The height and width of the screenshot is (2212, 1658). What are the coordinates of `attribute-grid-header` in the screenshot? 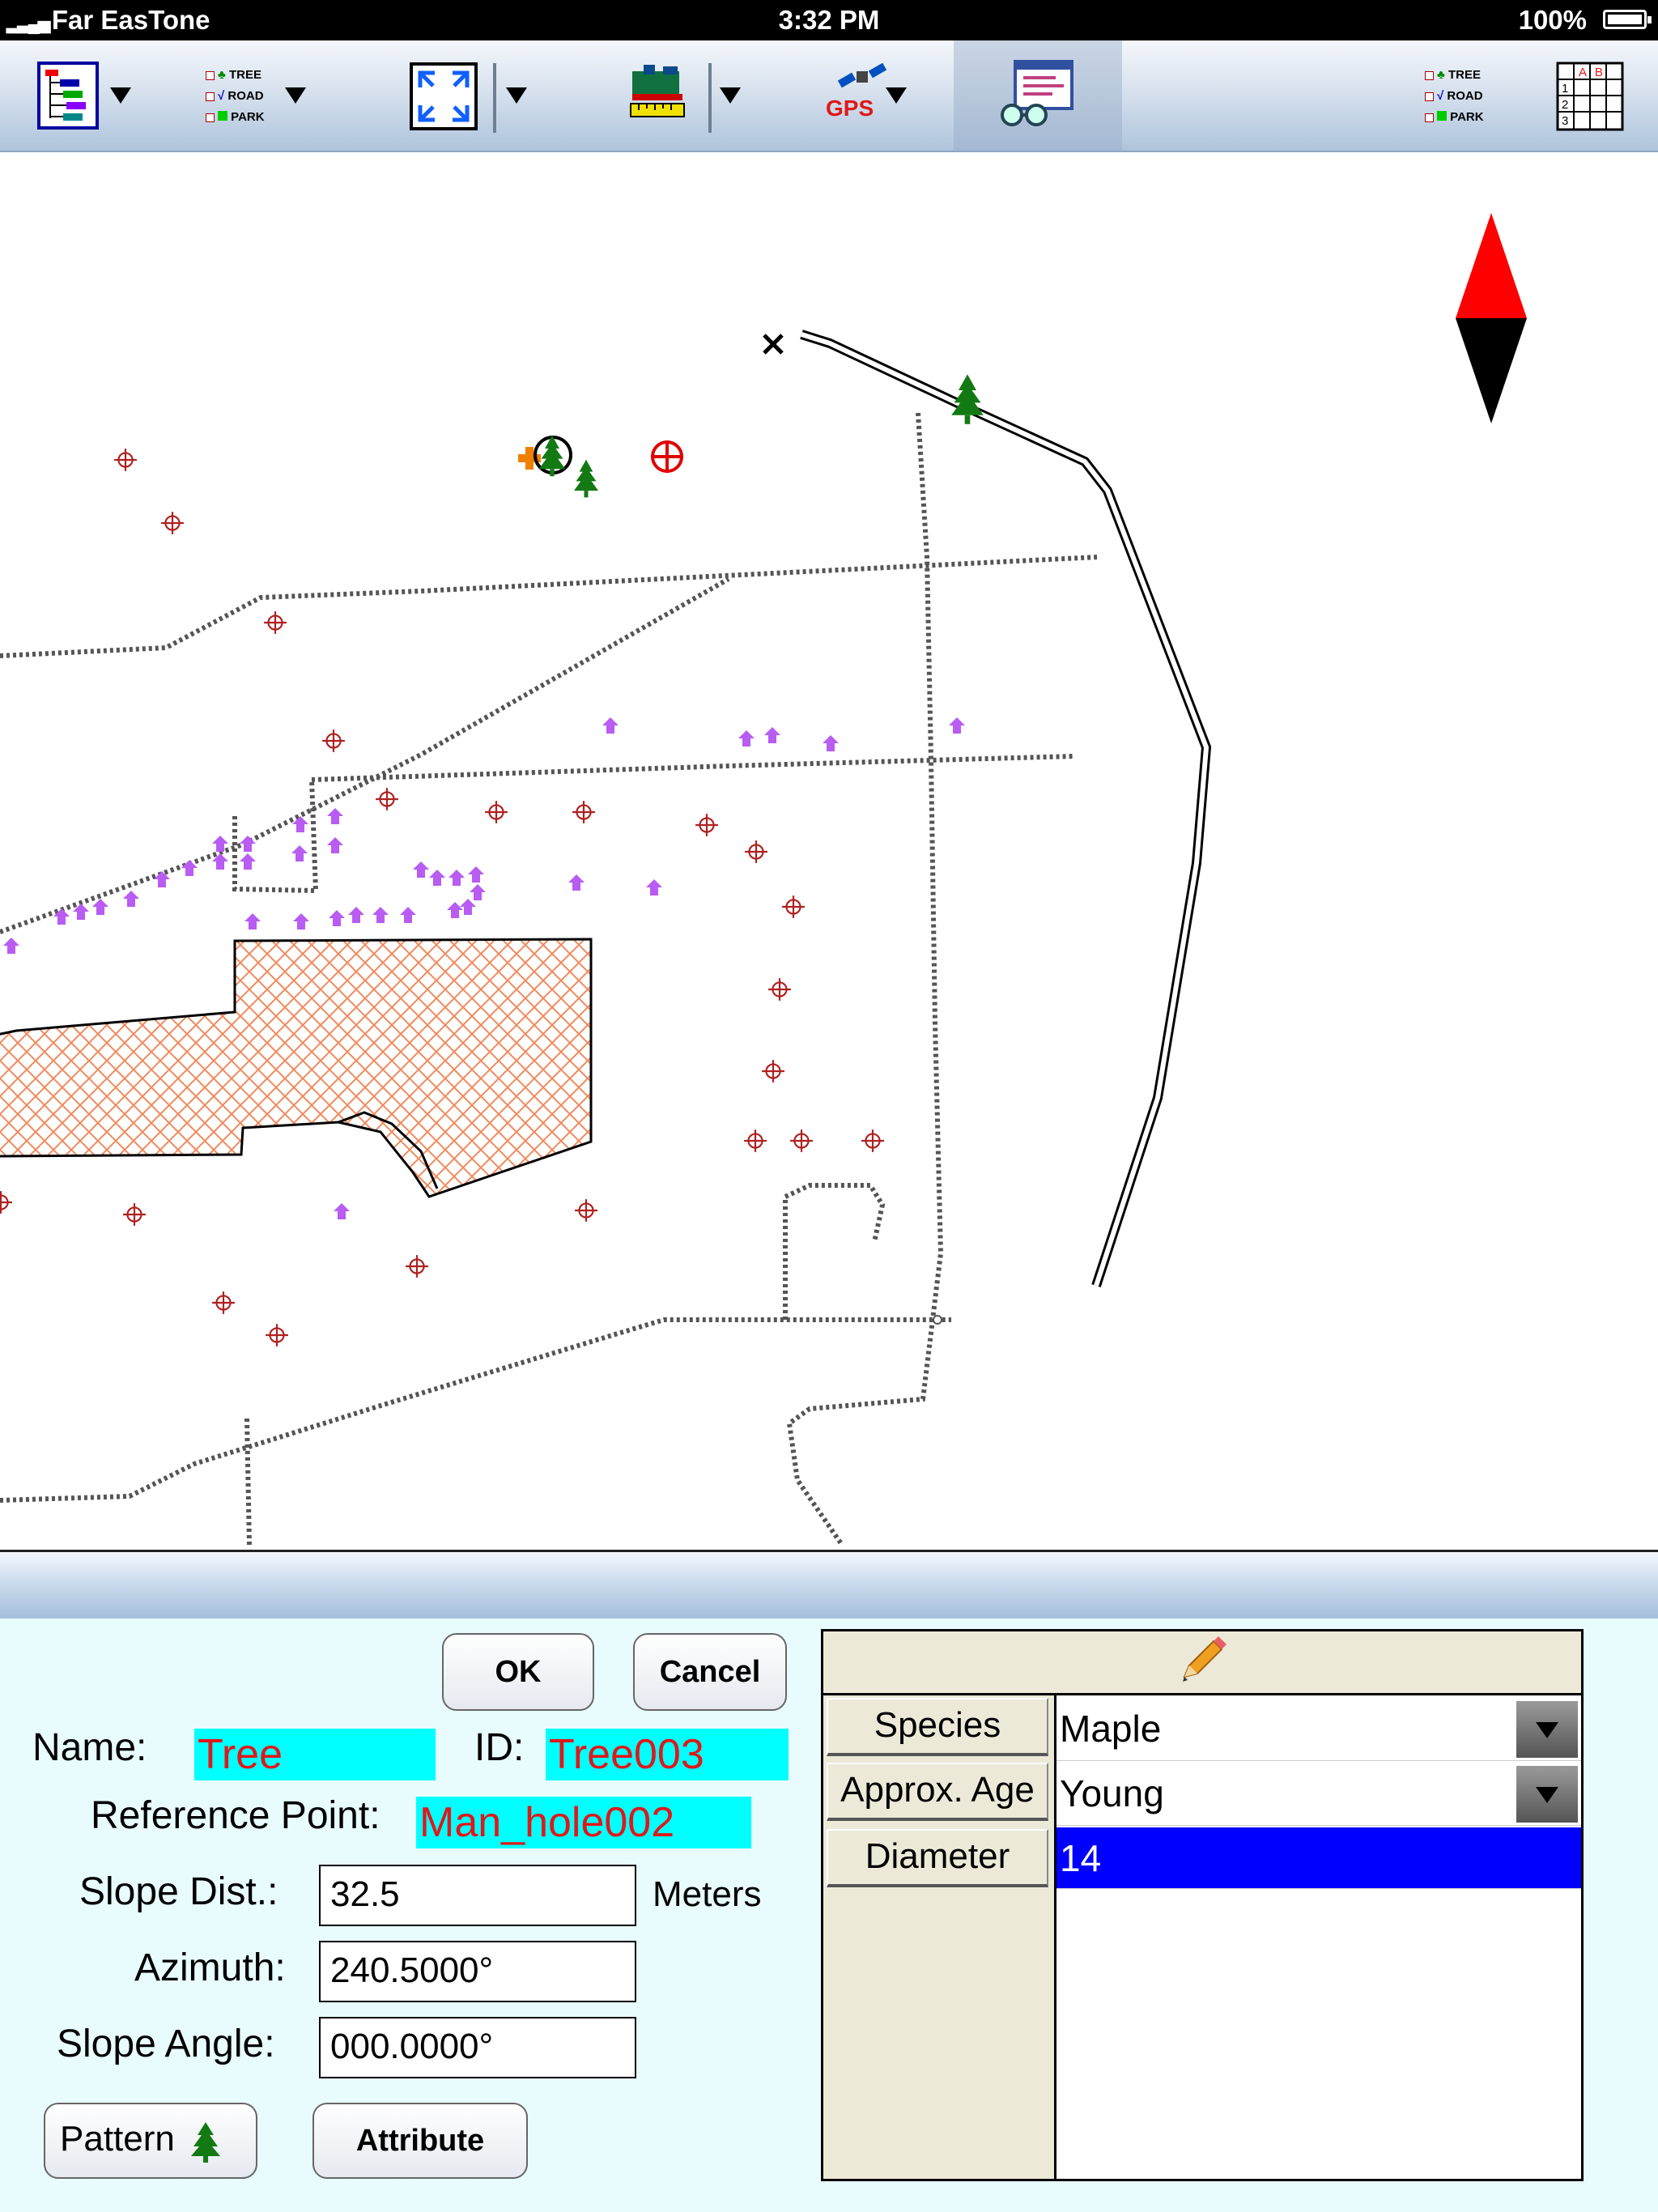 It's located at (1202, 1663).